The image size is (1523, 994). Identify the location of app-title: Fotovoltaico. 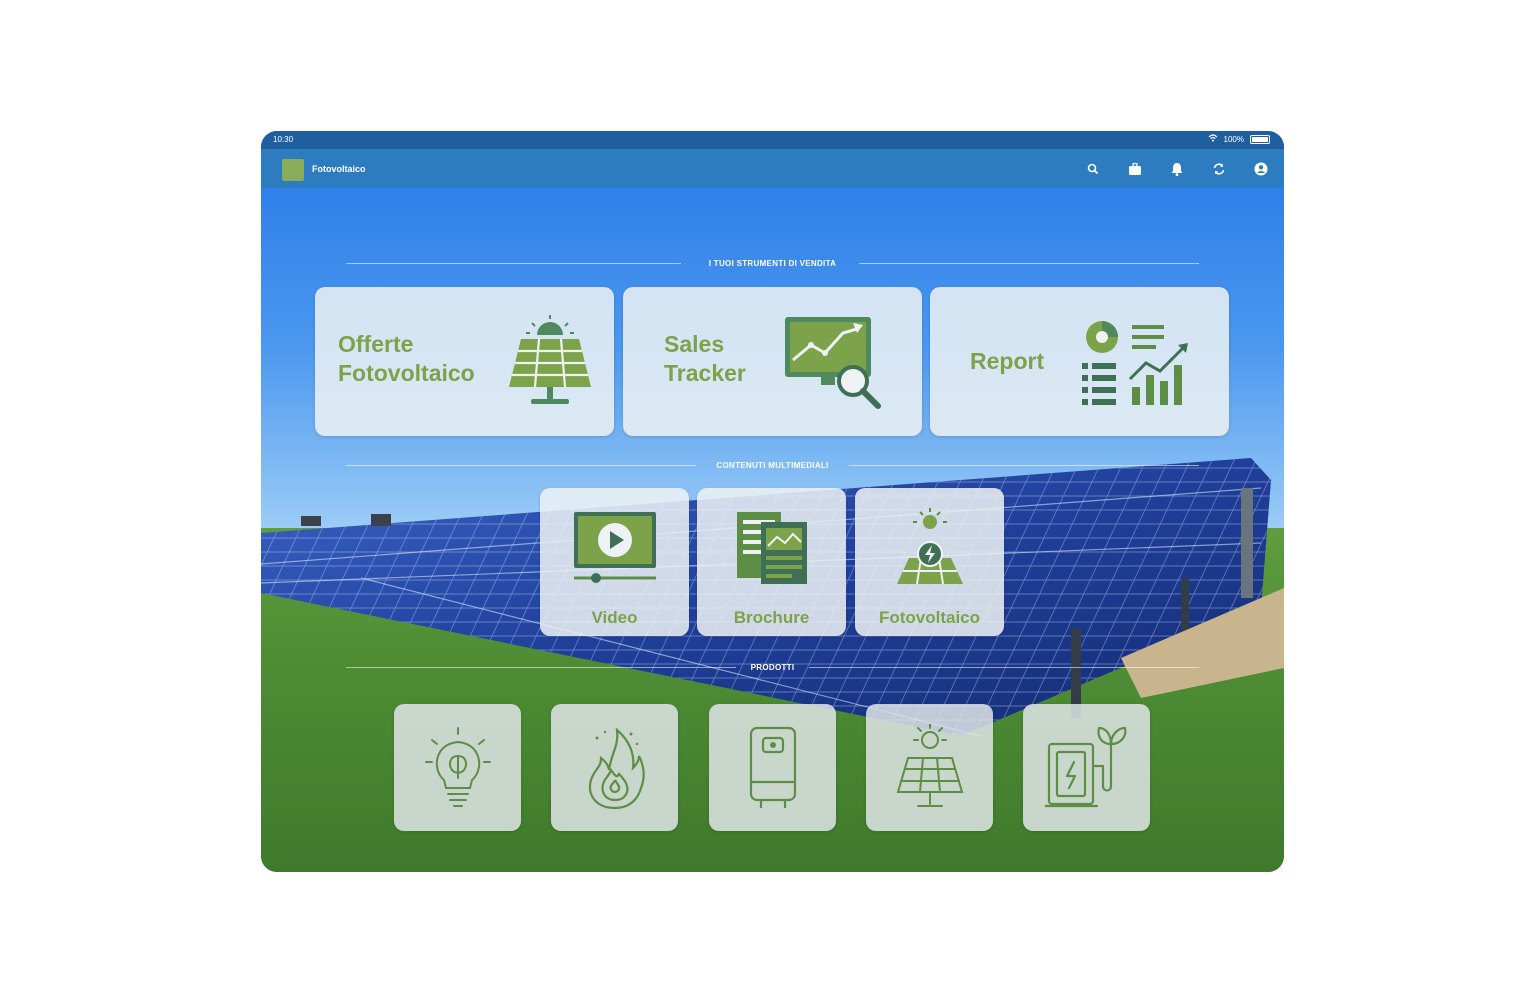
(339, 169).